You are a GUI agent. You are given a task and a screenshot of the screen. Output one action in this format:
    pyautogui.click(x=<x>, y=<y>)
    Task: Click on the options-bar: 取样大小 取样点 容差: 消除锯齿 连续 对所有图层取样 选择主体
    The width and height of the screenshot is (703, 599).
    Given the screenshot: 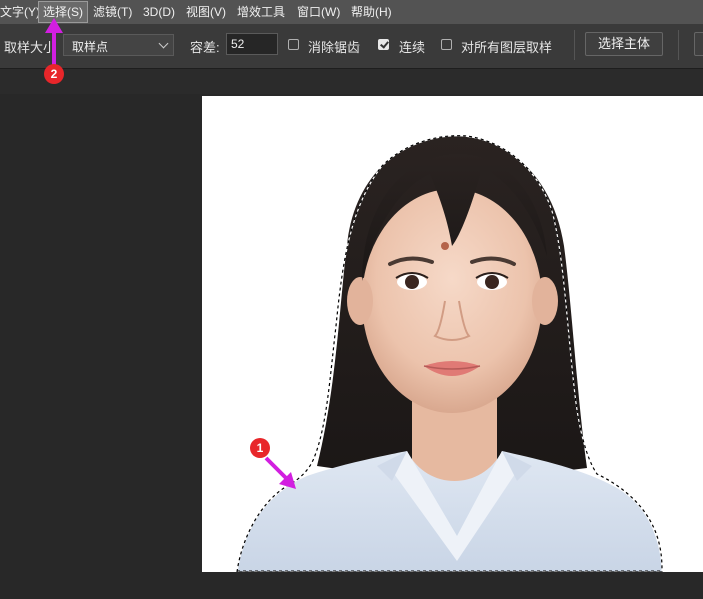 What is the action you would take?
    pyautogui.click(x=351, y=46)
    